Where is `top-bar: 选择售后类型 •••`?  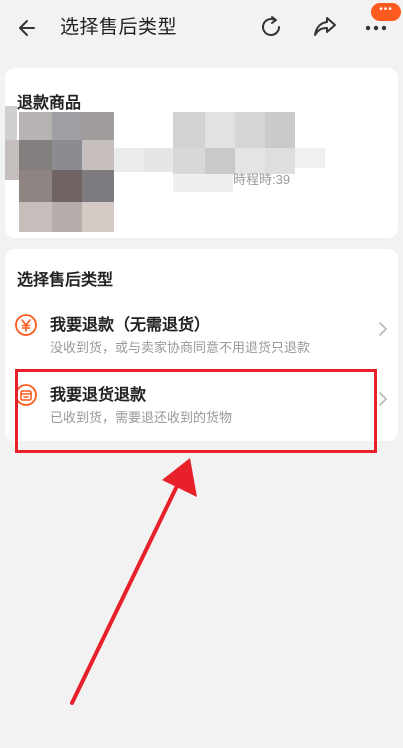
top-bar: 选择售后类型 ••• is located at coordinates (201, 28).